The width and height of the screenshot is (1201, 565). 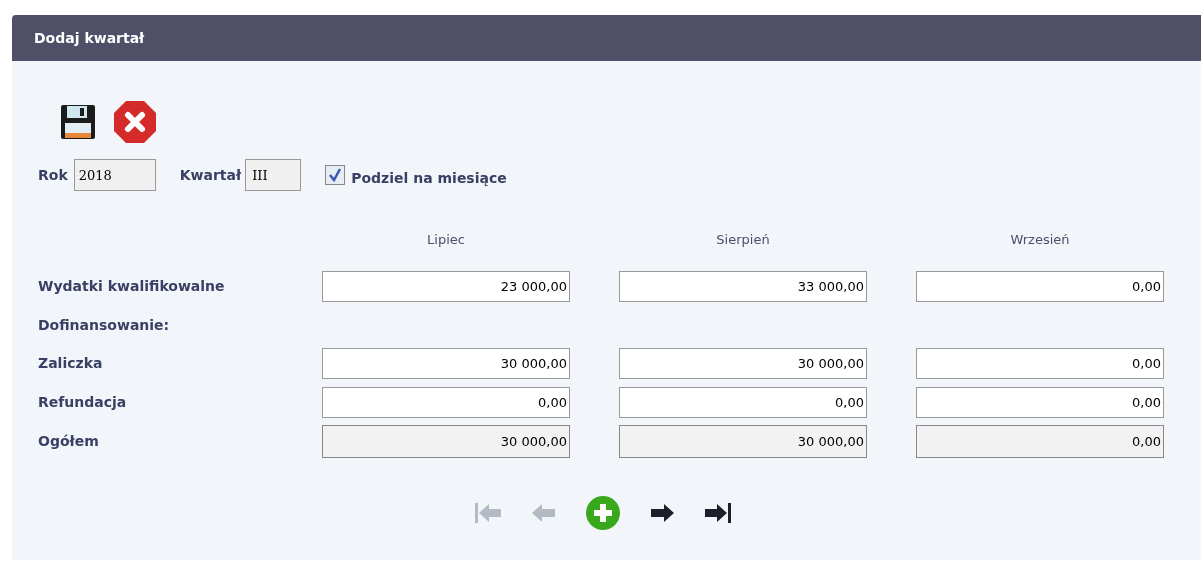 I want to click on year-field: 2018, so click(x=114, y=175).